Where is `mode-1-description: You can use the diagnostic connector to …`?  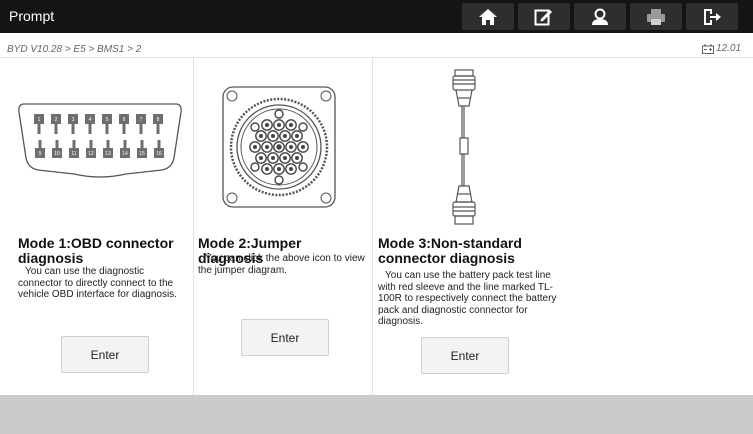 mode-1-description: You can use the diagnostic connector to … is located at coordinates (97, 283).